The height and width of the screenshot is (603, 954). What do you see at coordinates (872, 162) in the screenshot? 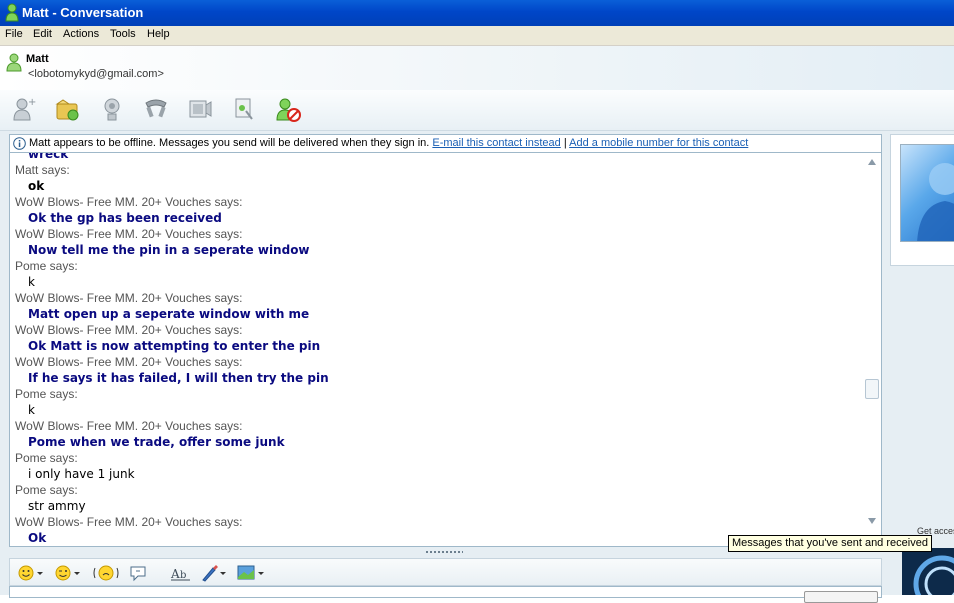
I see `scroll-up-arrow-icon` at bounding box center [872, 162].